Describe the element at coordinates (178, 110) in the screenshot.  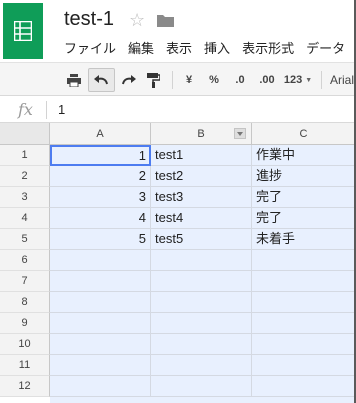
I see `formula-bar: fx 1` at that location.